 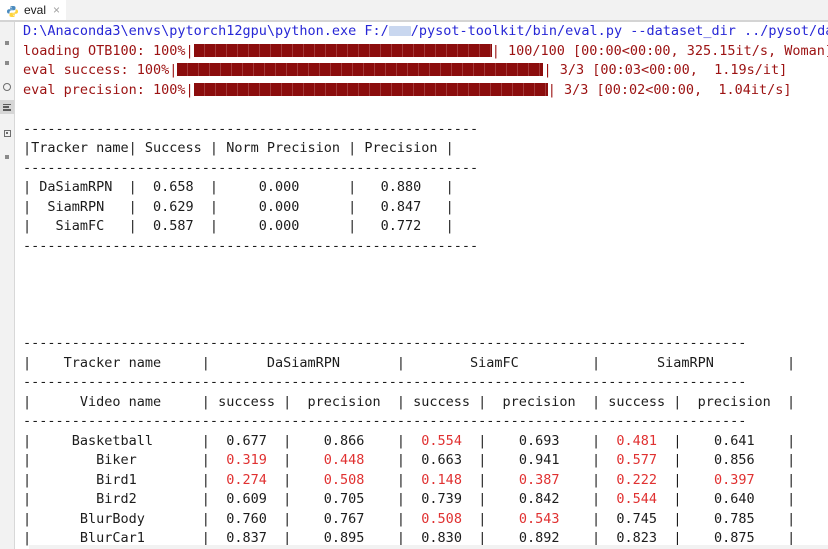 What do you see at coordinates (7, 133) in the screenshot?
I see `scroll-to-end-button` at bounding box center [7, 133].